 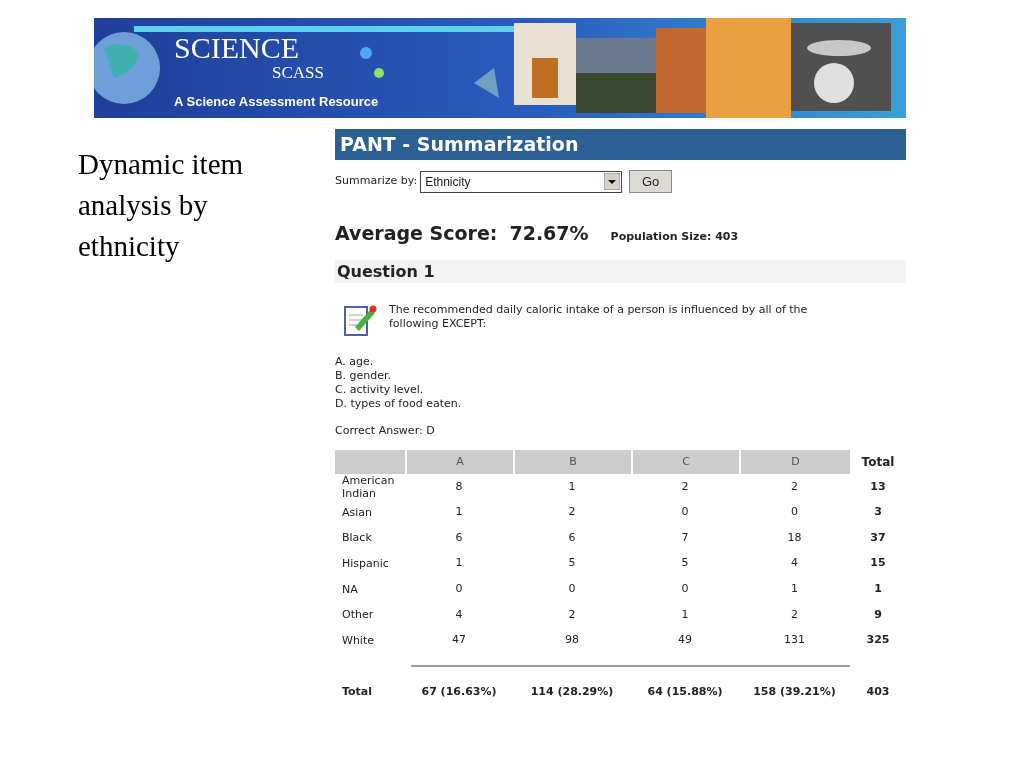 I want to click on row-label: Other, so click(x=358, y=615).